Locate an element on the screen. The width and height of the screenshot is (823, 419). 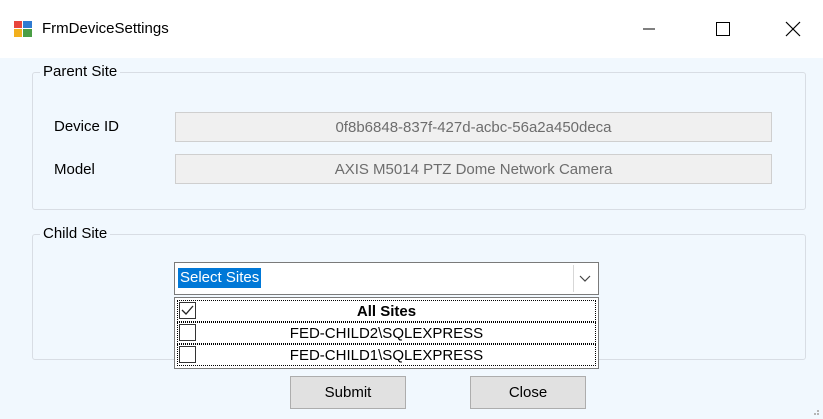
list-item-label: All Sites is located at coordinates (386, 311).